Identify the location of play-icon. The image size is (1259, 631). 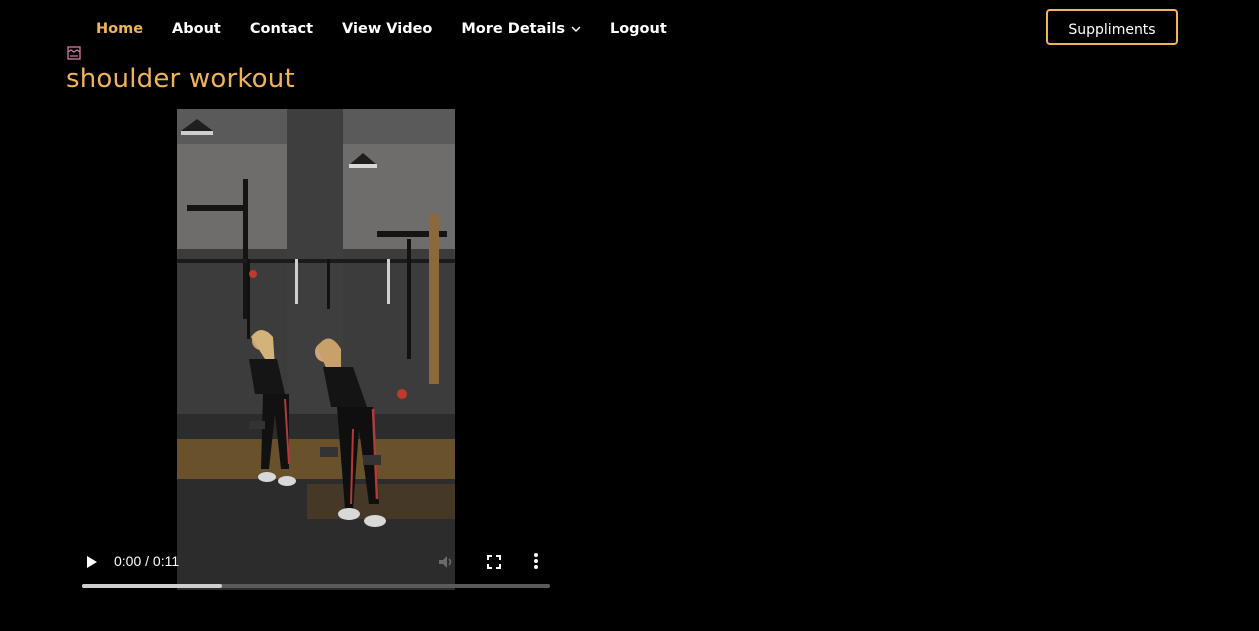
(92, 564).